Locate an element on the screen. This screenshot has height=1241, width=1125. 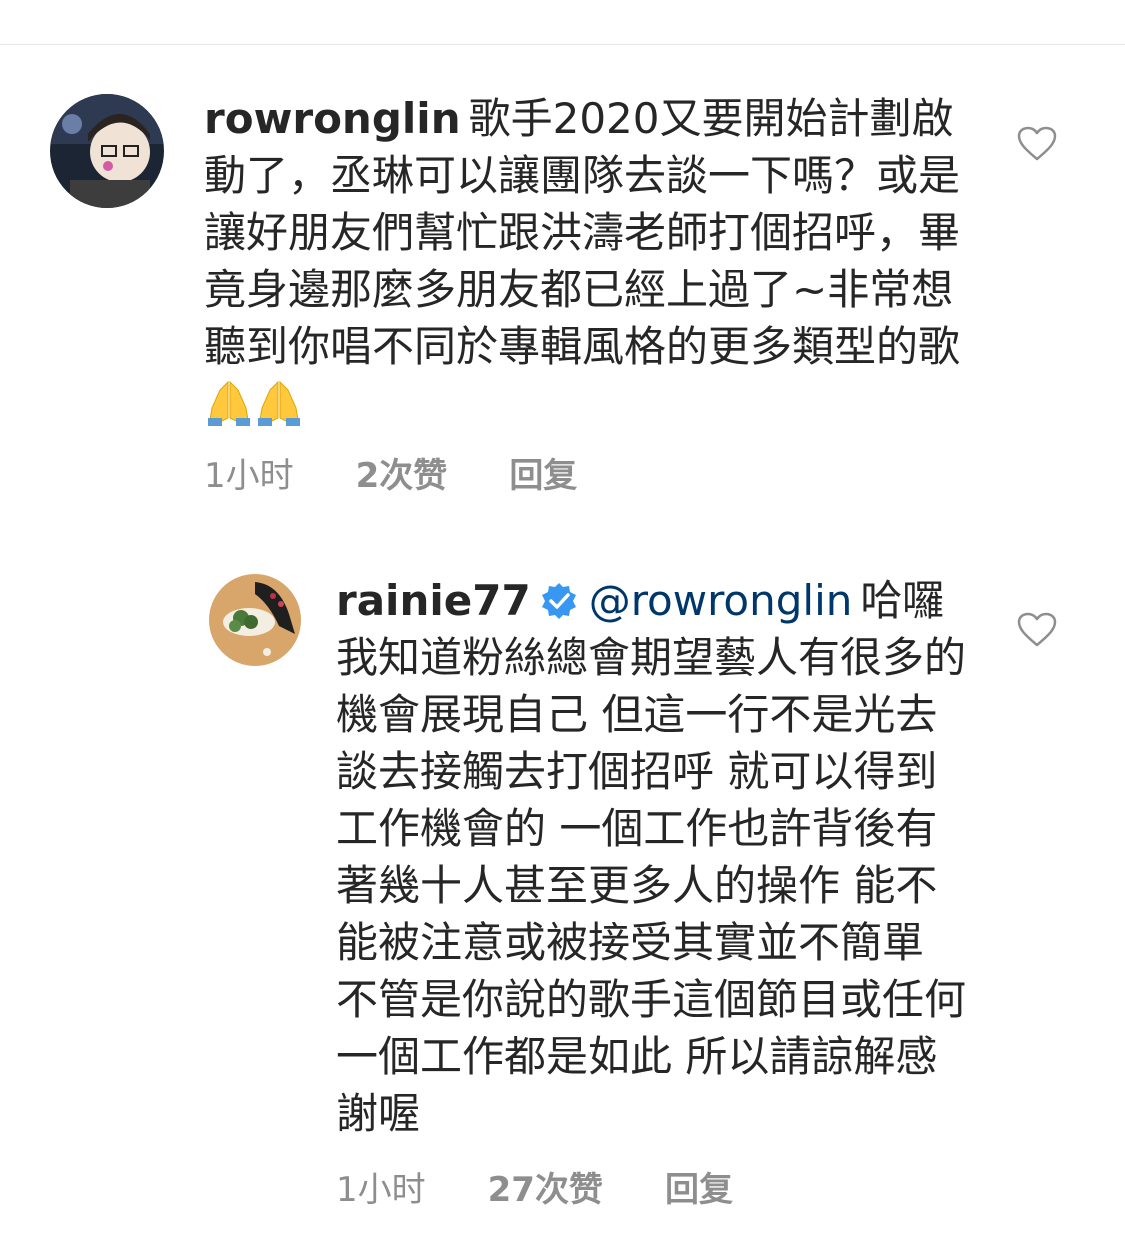
comment-username: rainie77 is located at coordinates (433, 600).